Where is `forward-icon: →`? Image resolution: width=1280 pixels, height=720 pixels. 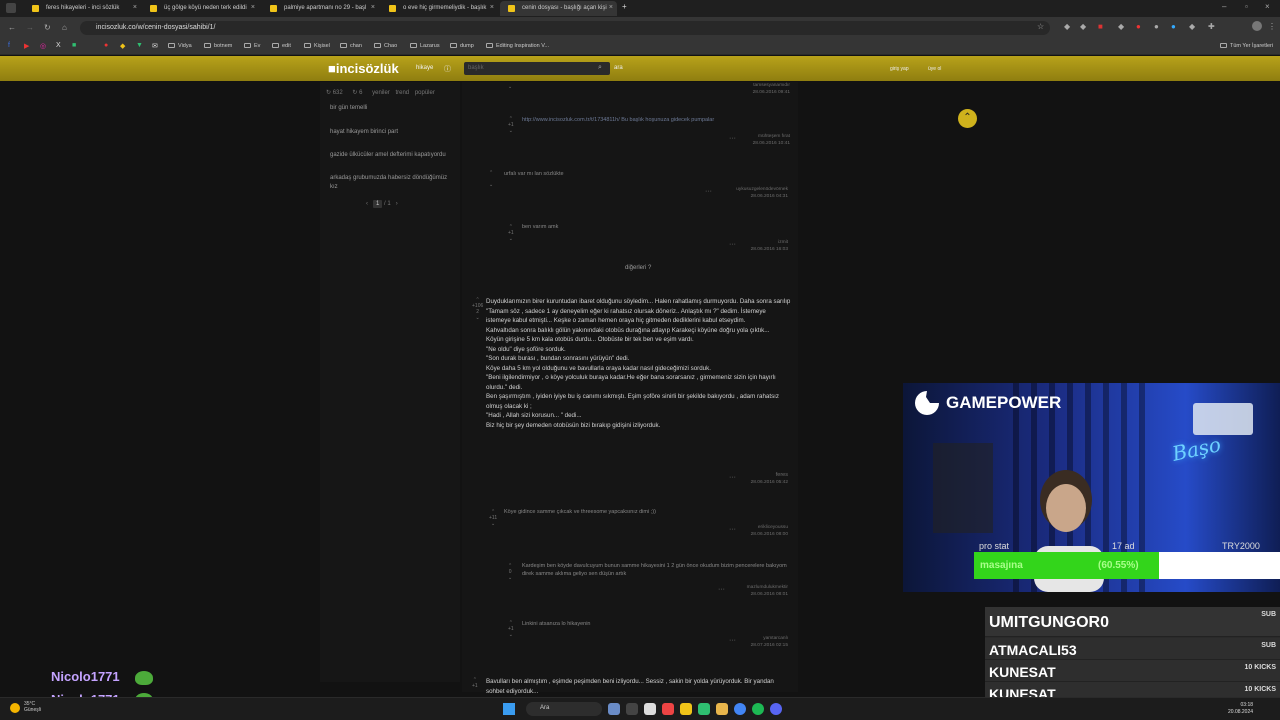
forward-icon: → is located at coordinates (30, 27).